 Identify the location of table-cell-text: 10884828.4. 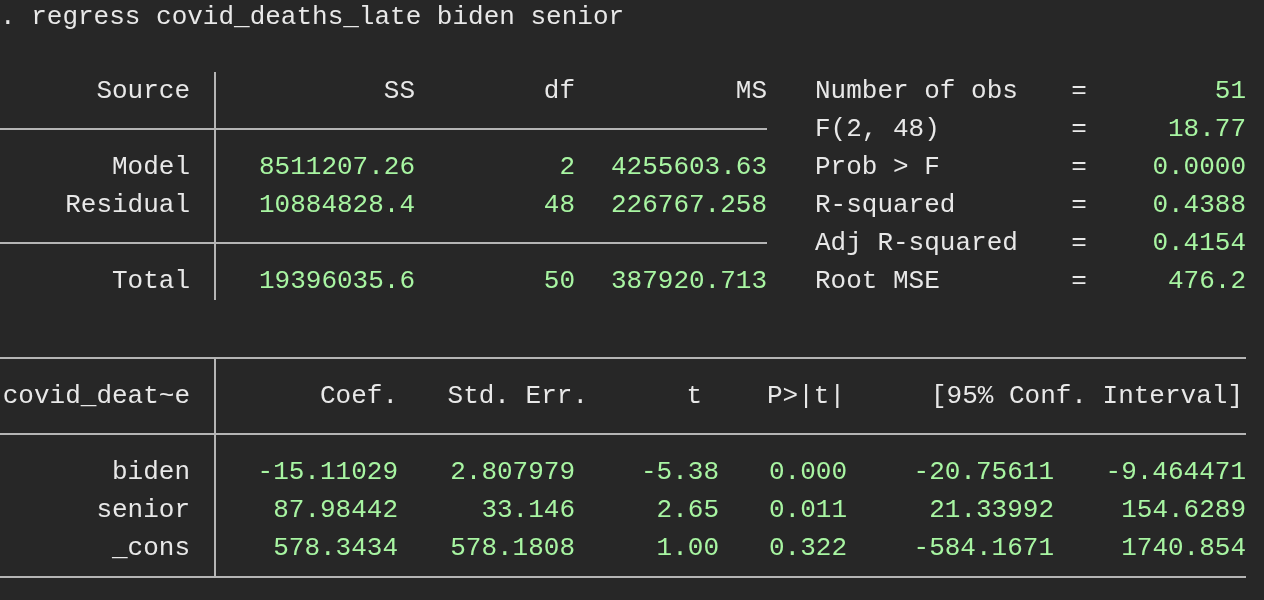
(336, 205).